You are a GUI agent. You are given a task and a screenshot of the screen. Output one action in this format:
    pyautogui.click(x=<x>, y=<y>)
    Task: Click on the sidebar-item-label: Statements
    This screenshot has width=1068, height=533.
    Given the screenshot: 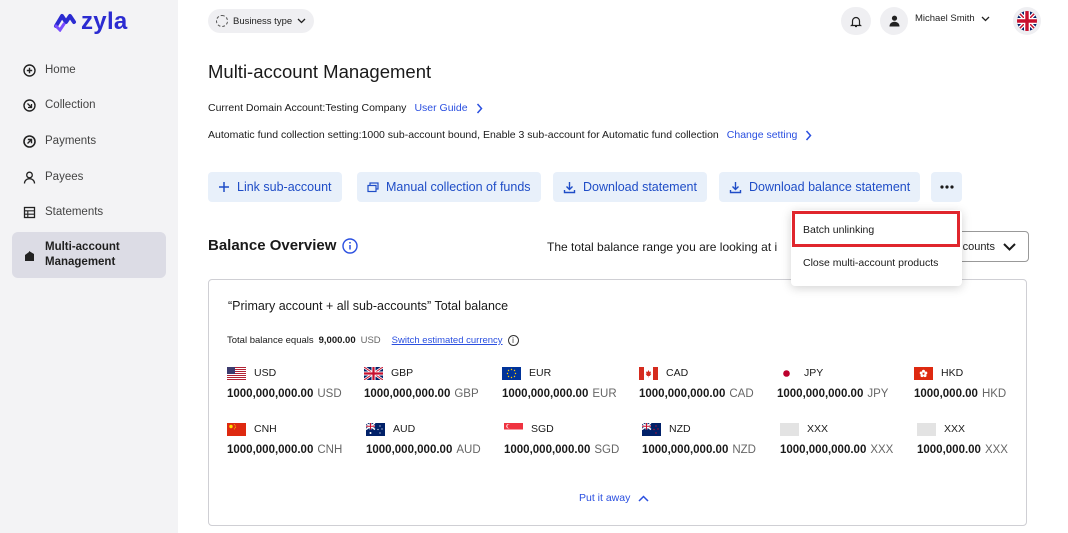 What is the action you would take?
    pyautogui.click(x=74, y=212)
    